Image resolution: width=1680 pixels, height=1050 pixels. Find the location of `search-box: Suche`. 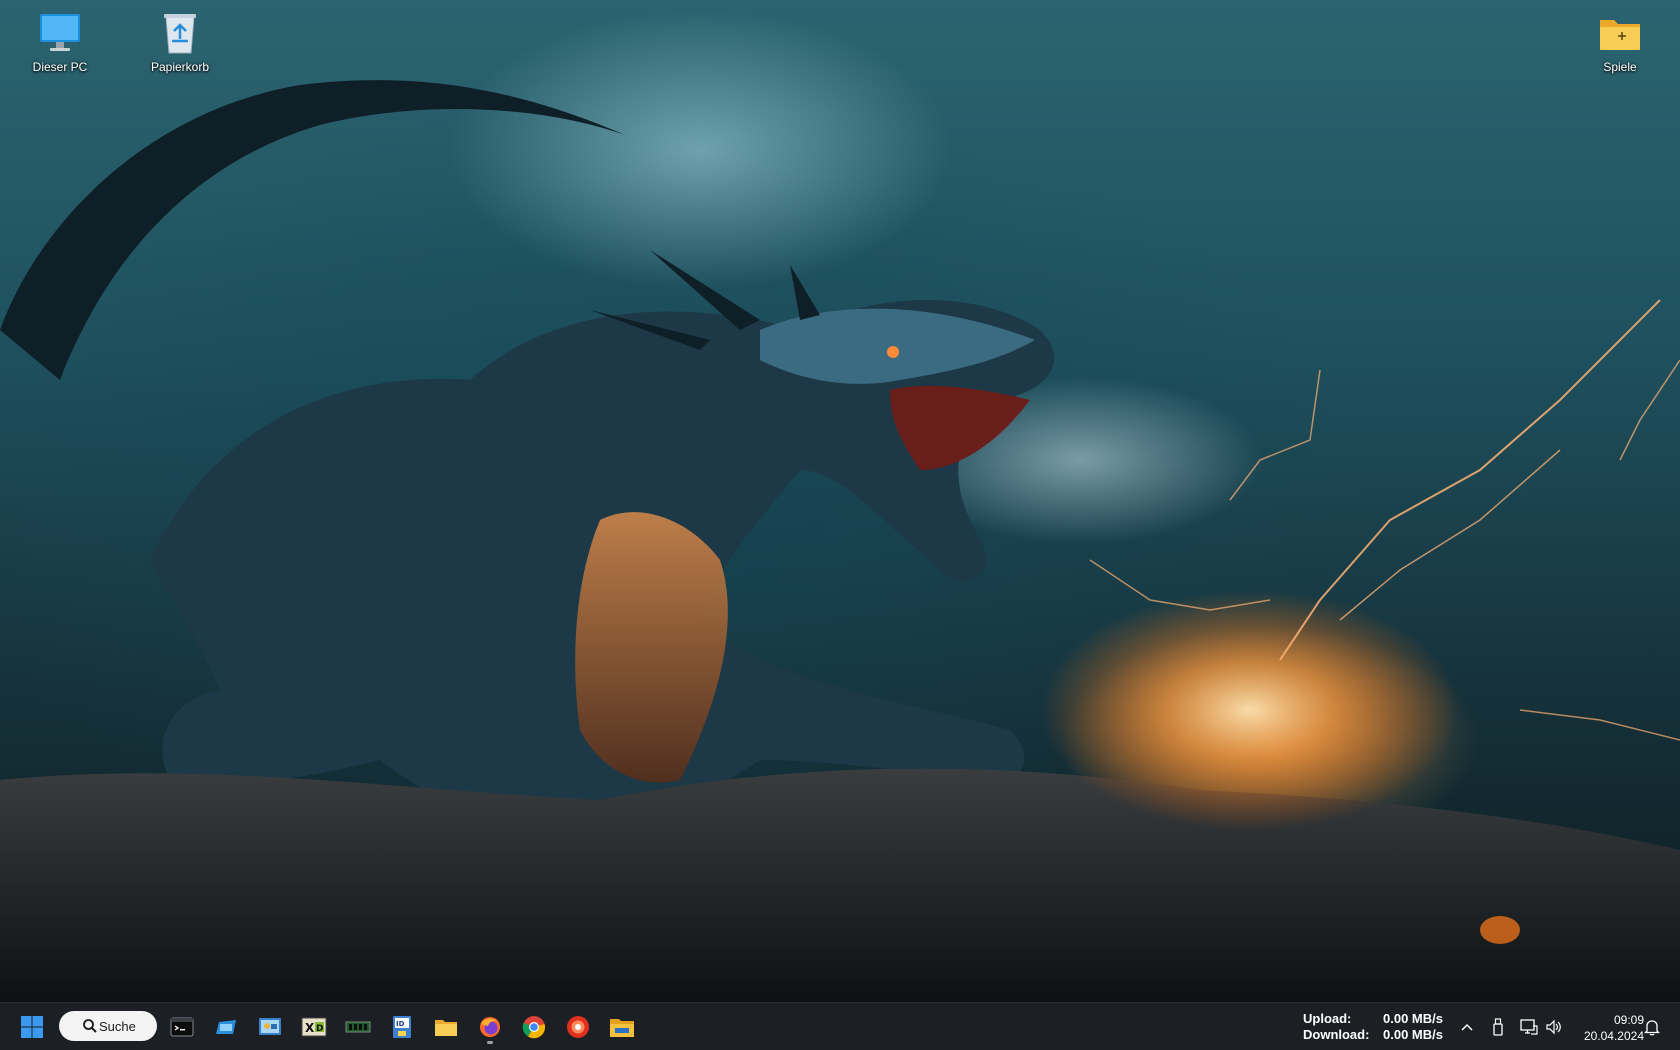

search-box: Suche is located at coordinates (108, 1026).